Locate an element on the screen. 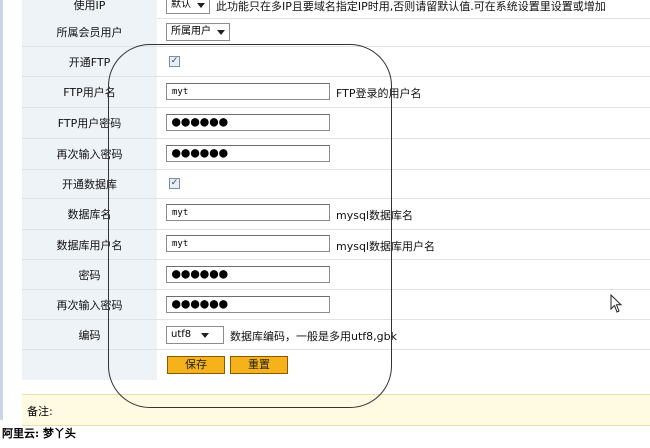 The image size is (650, 448). row-db-user: 数据库用户名 myt mysql数据库用户名 is located at coordinates (336, 245).